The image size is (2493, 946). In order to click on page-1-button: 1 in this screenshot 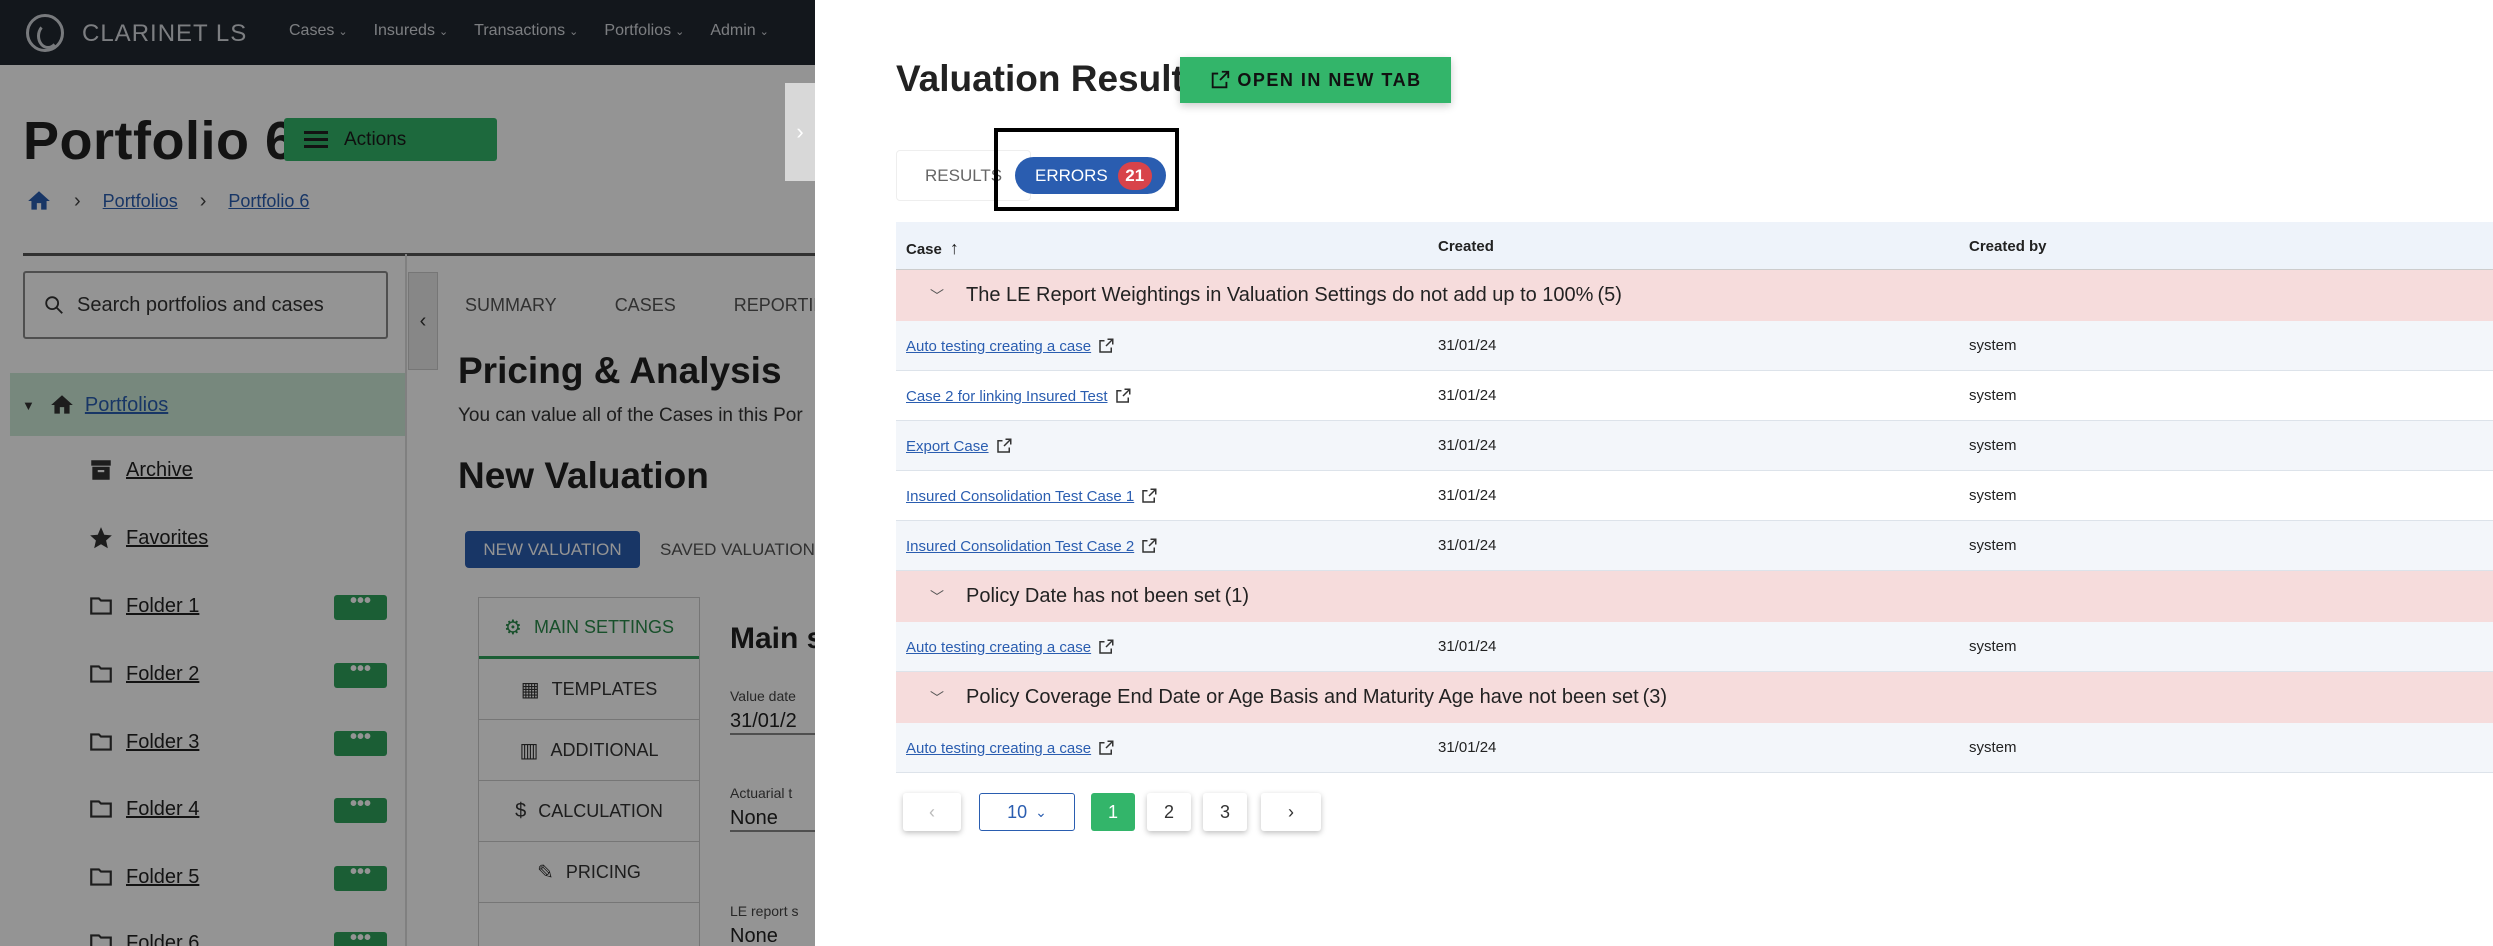, I will do `click(1113, 812)`.